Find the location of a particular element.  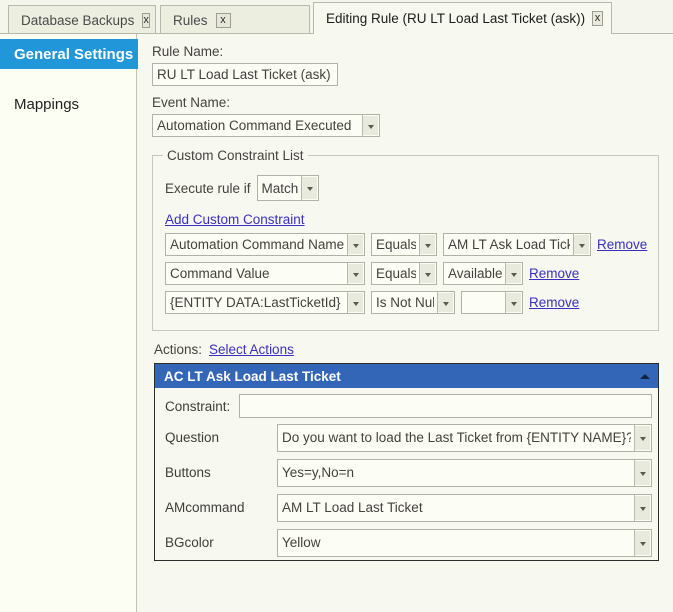

tab-database-backups: Database Backups x is located at coordinates (82, 19).